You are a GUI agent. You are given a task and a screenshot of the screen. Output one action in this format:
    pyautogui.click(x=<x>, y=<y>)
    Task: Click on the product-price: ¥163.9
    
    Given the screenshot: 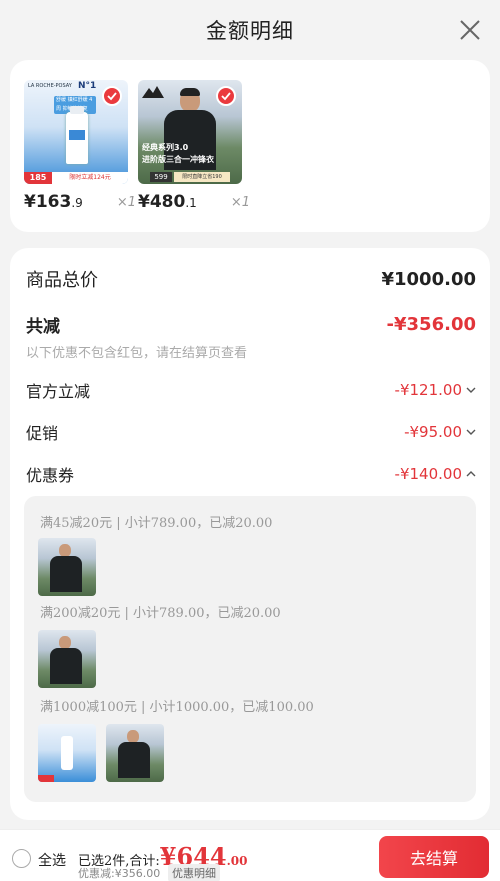 What is the action you would take?
    pyautogui.click(x=53, y=202)
    